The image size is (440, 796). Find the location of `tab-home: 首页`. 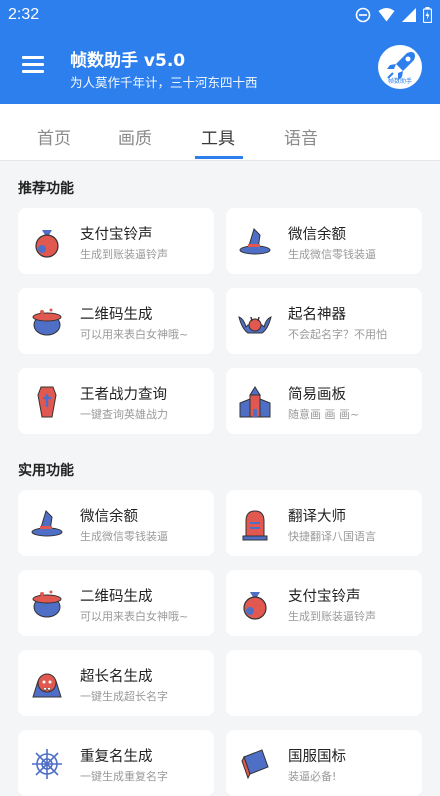

tab-home: 首页 is located at coordinates (54, 136).